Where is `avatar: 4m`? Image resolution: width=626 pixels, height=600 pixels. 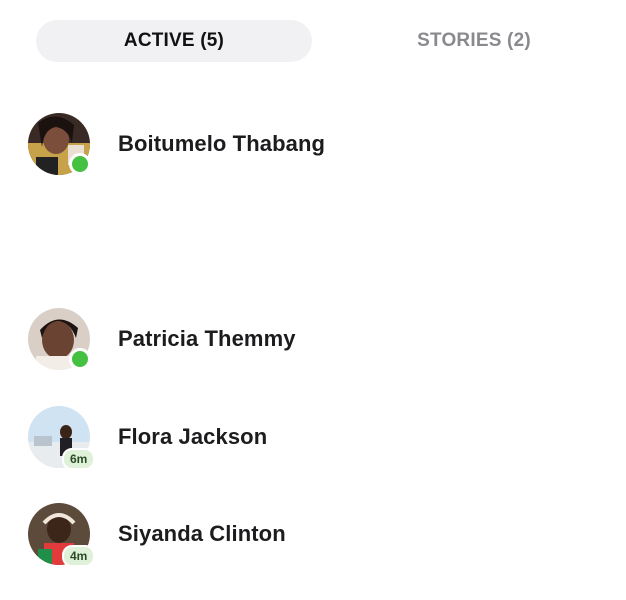
avatar: 4m is located at coordinates (62, 535).